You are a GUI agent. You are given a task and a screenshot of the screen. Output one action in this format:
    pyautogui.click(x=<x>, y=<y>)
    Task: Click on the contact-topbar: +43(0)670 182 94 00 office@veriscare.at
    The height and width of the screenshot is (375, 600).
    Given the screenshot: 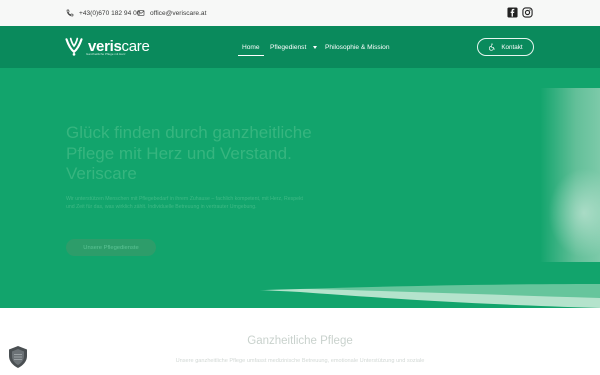 What is the action you would take?
    pyautogui.click(x=300, y=13)
    